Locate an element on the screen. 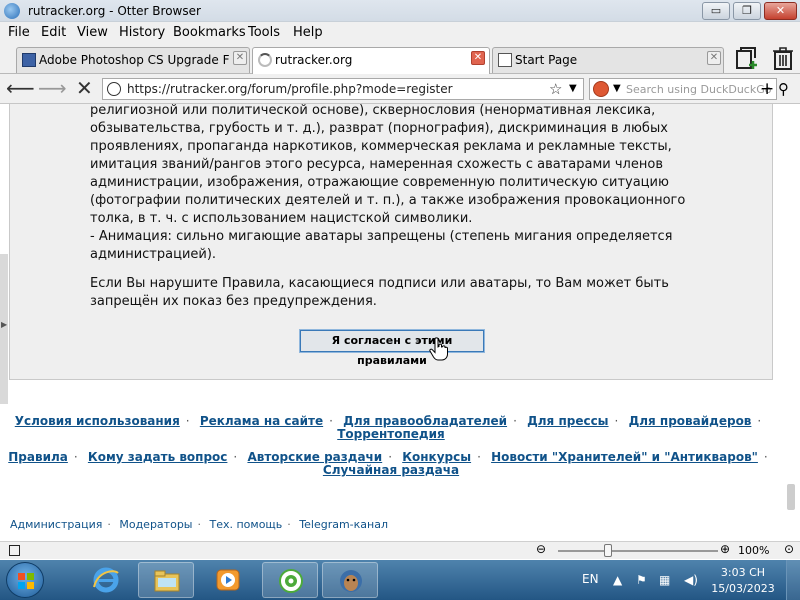  footer-link-ads: Реклама на сайте is located at coordinates (261, 421).